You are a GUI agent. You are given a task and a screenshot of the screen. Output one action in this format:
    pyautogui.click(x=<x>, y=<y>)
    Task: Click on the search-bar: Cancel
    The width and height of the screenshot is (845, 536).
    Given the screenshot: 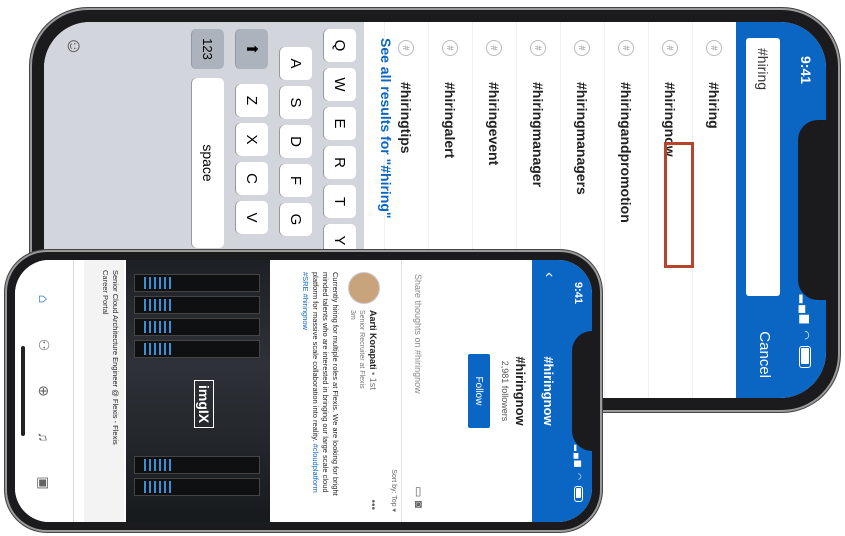 What is the action you would take?
    pyautogui.click(x=761, y=210)
    